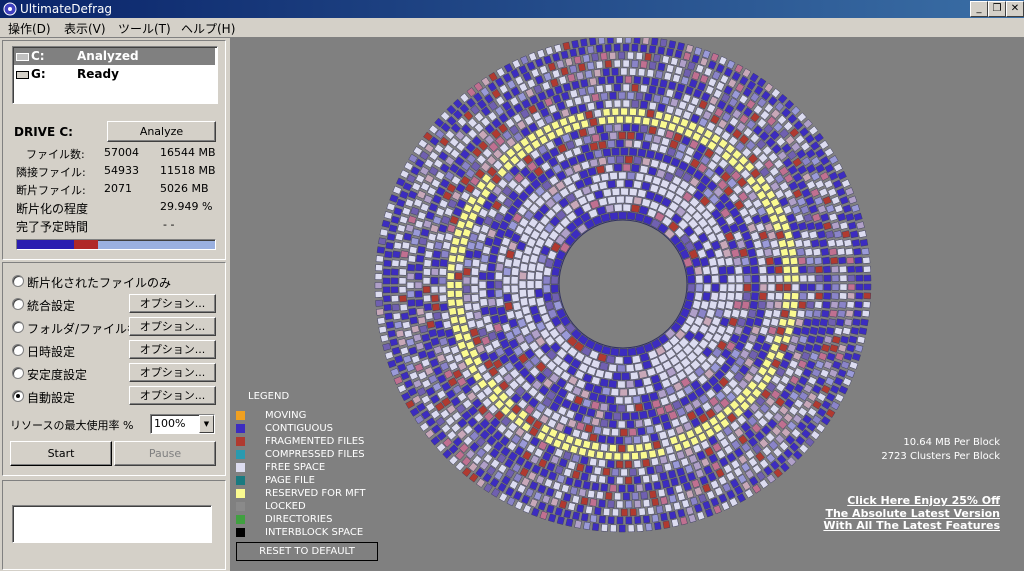 The height and width of the screenshot is (571, 1024). I want to click on contiguous-segment, so click(45, 244).